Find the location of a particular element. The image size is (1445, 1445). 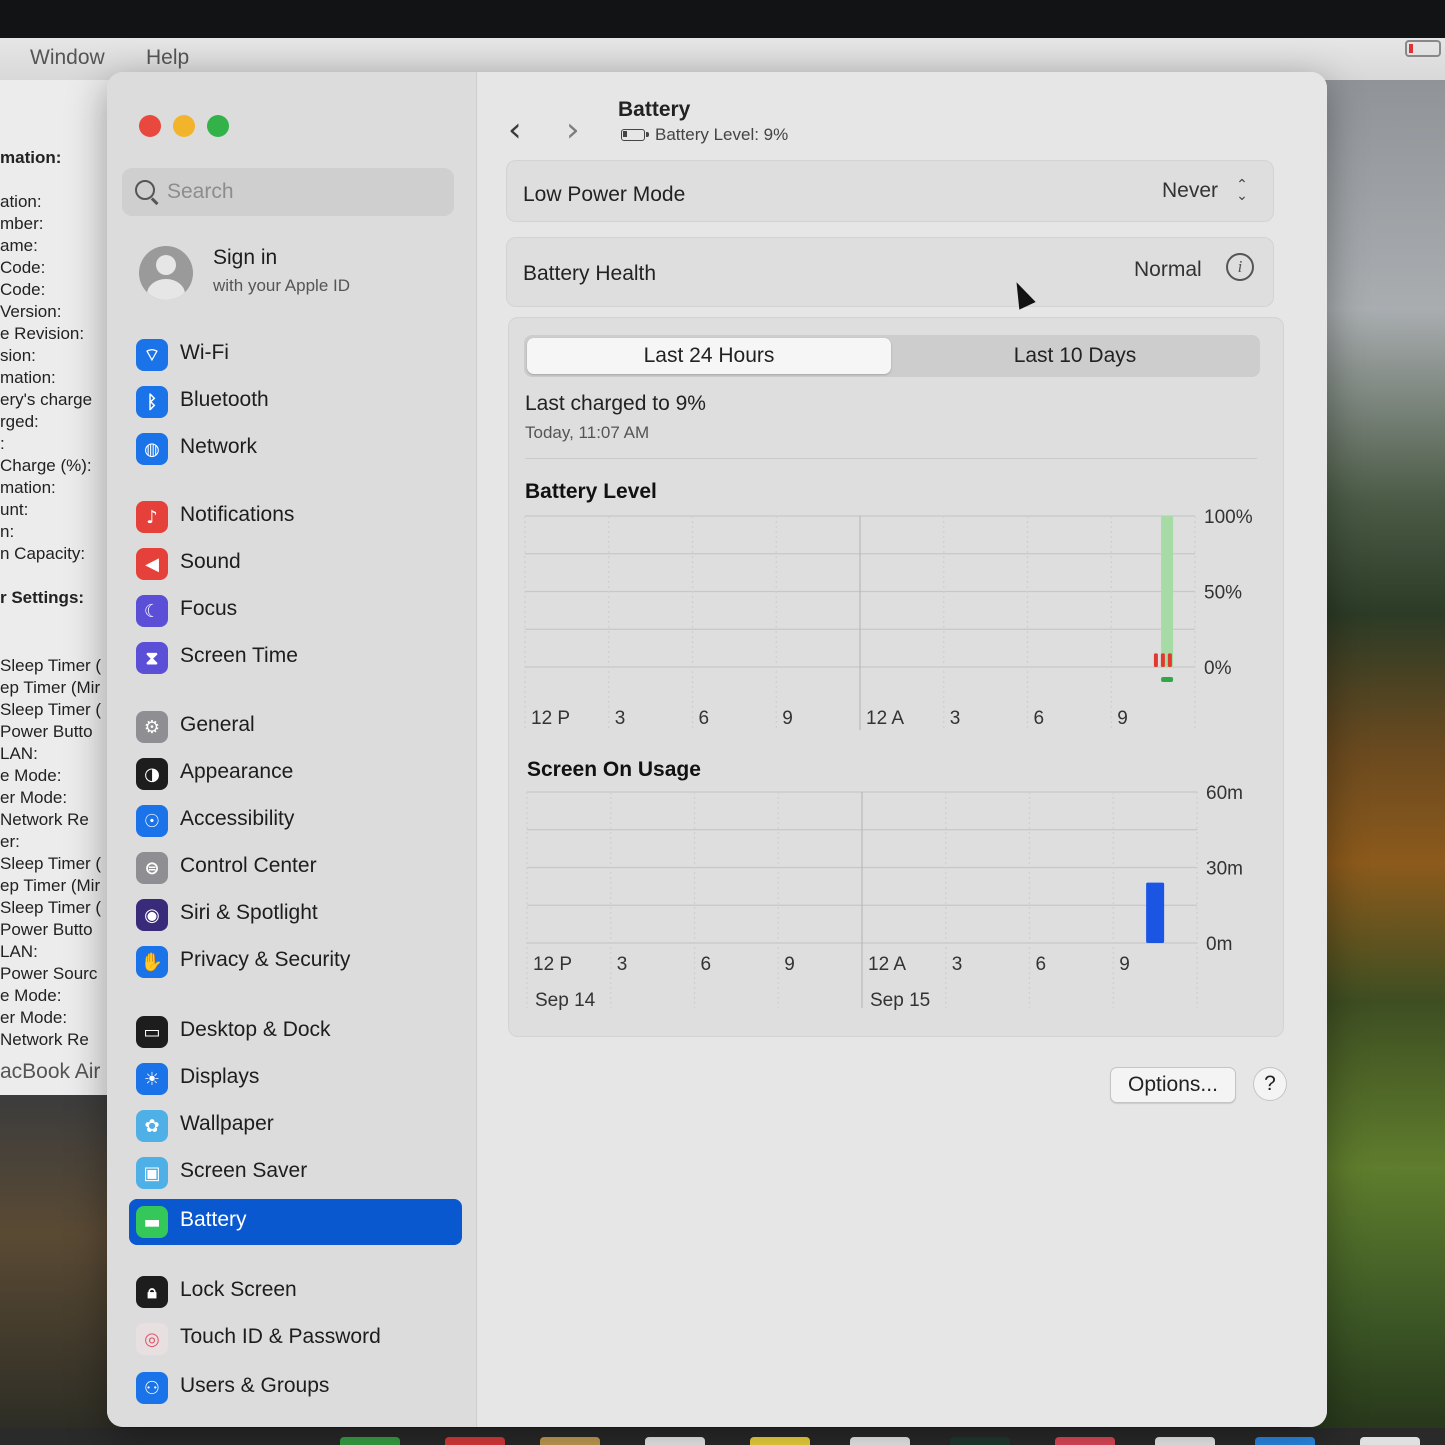

screensaver-icon: ▣ is located at coordinates (152, 1173).